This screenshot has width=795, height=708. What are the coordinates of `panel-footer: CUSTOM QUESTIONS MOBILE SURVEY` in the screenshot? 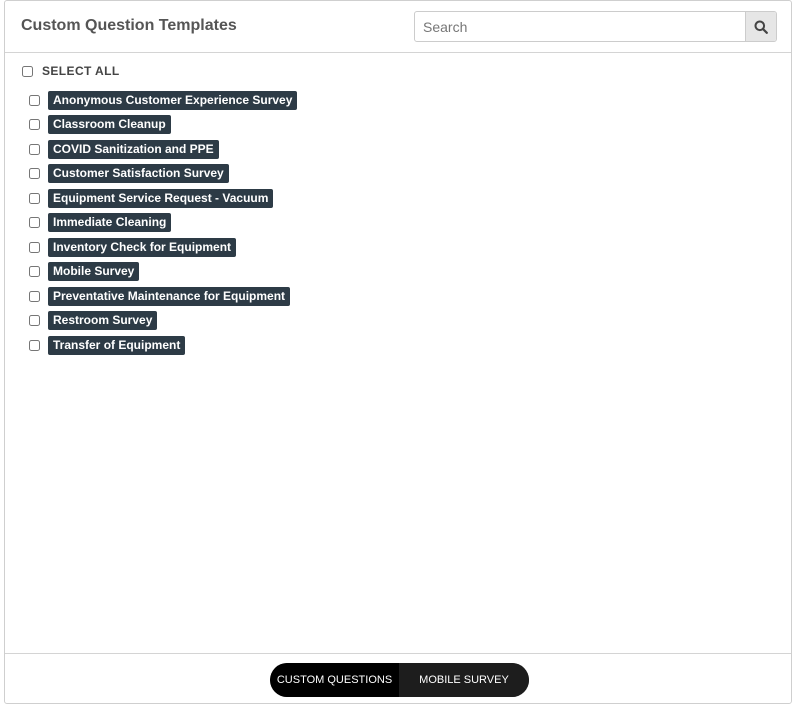 It's located at (398, 678).